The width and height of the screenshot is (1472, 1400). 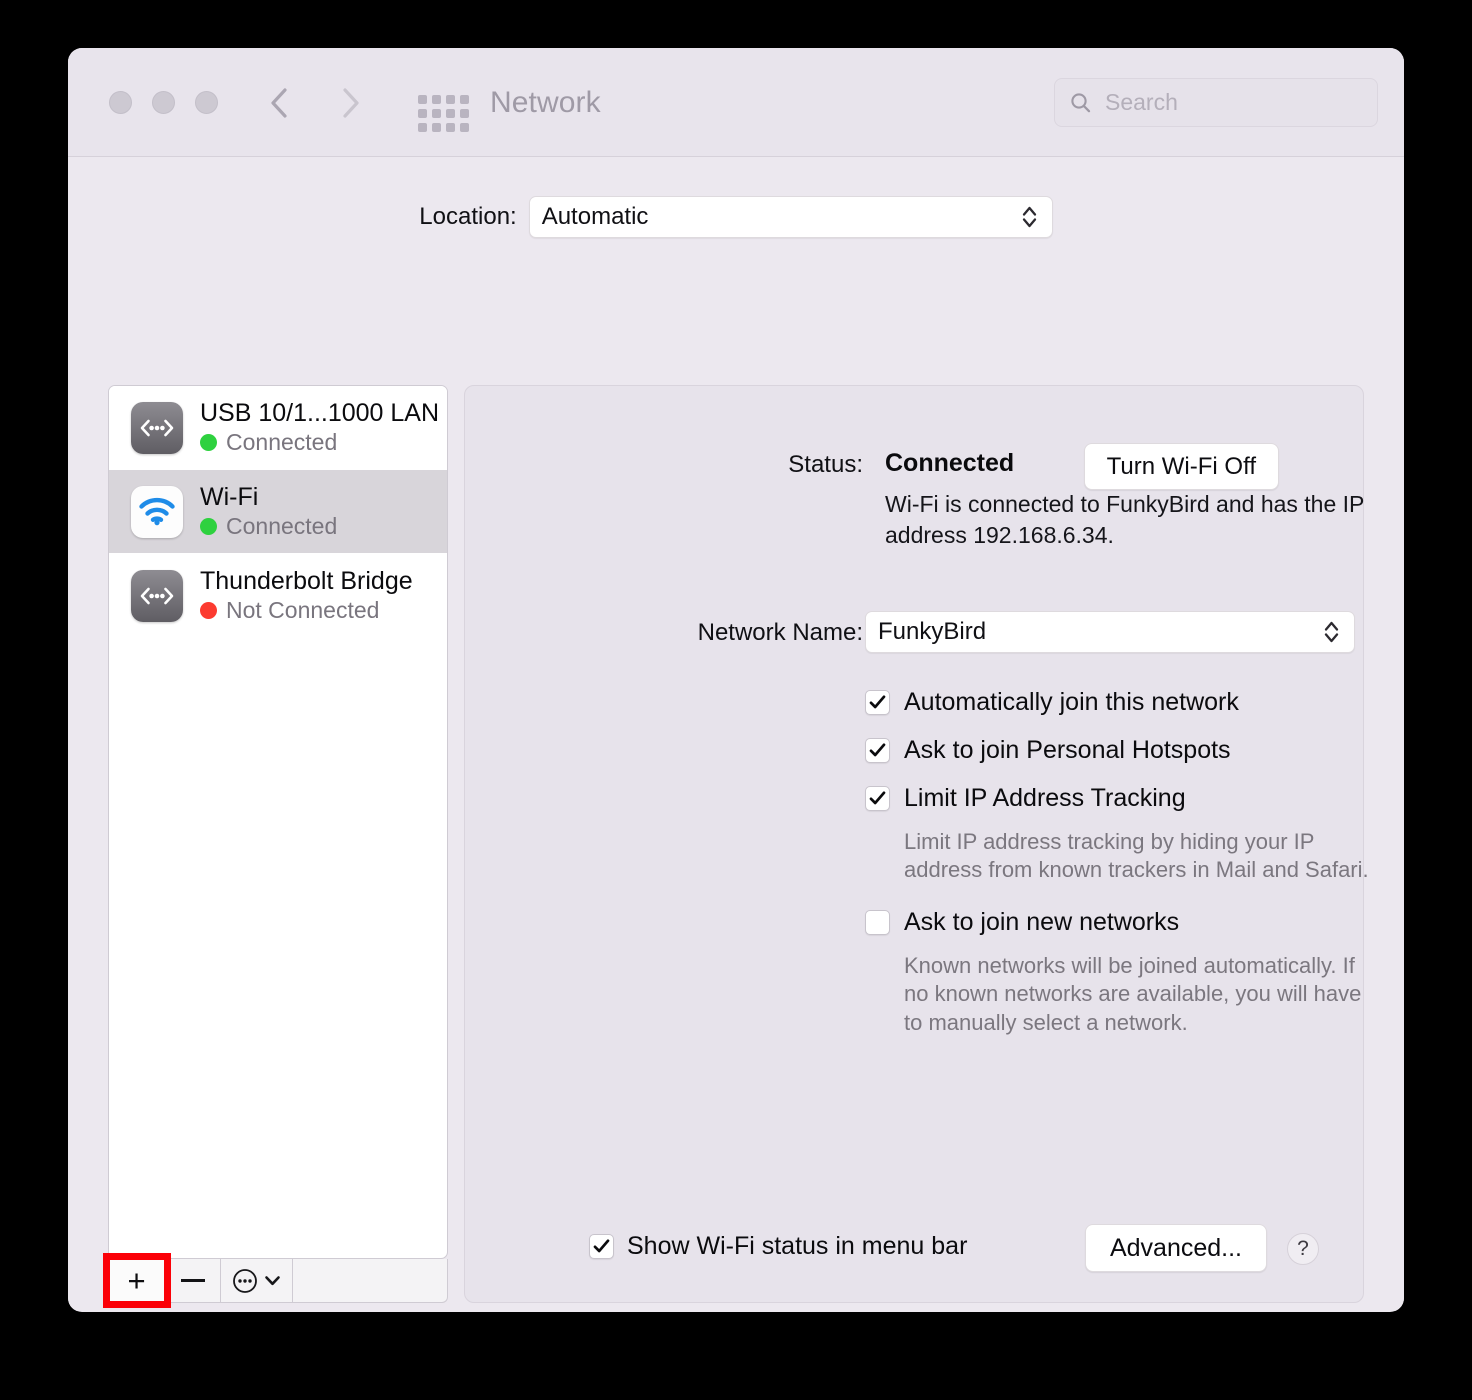 I want to click on service-name: Thunderbolt Bridge, so click(x=306, y=581).